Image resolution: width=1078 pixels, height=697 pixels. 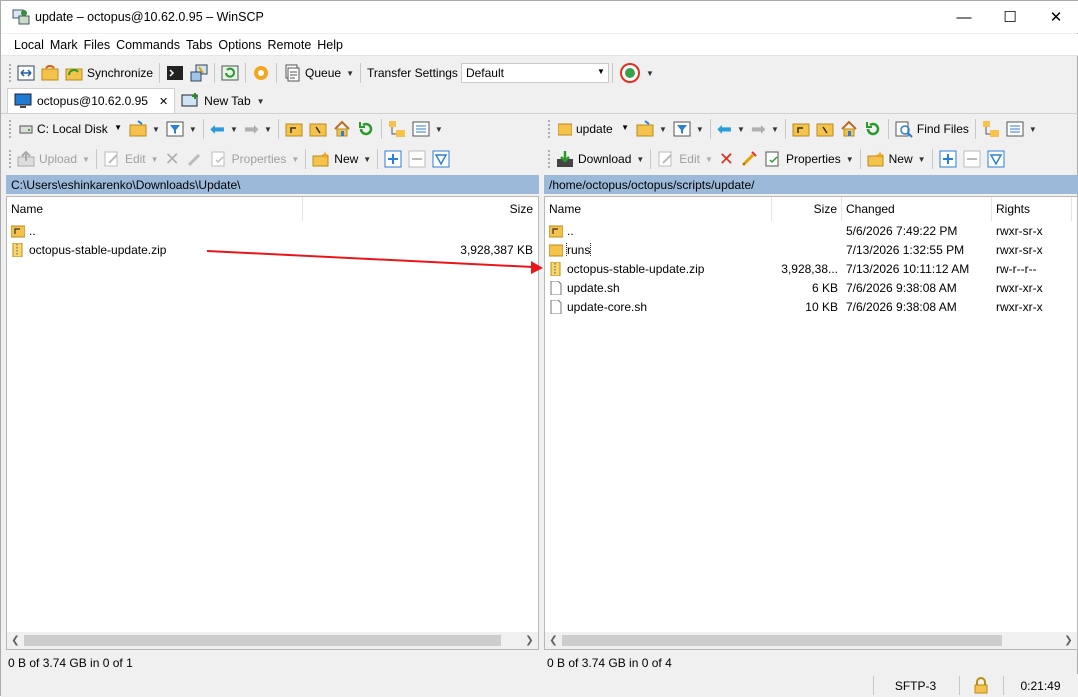 What do you see at coordinates (420, 209) in the screenshot?
I see `left-col-size: Size` at bounding box center [420, 209].